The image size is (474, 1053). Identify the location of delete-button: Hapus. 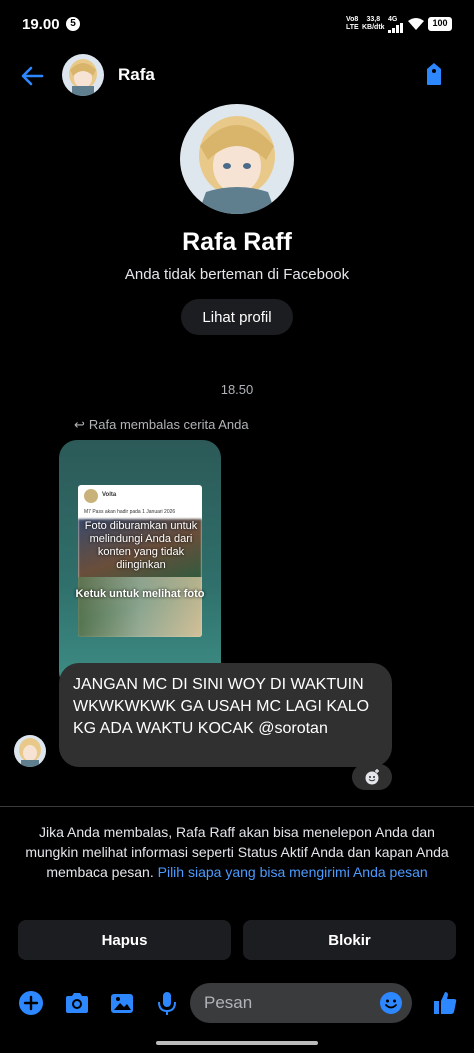
(124, 940).